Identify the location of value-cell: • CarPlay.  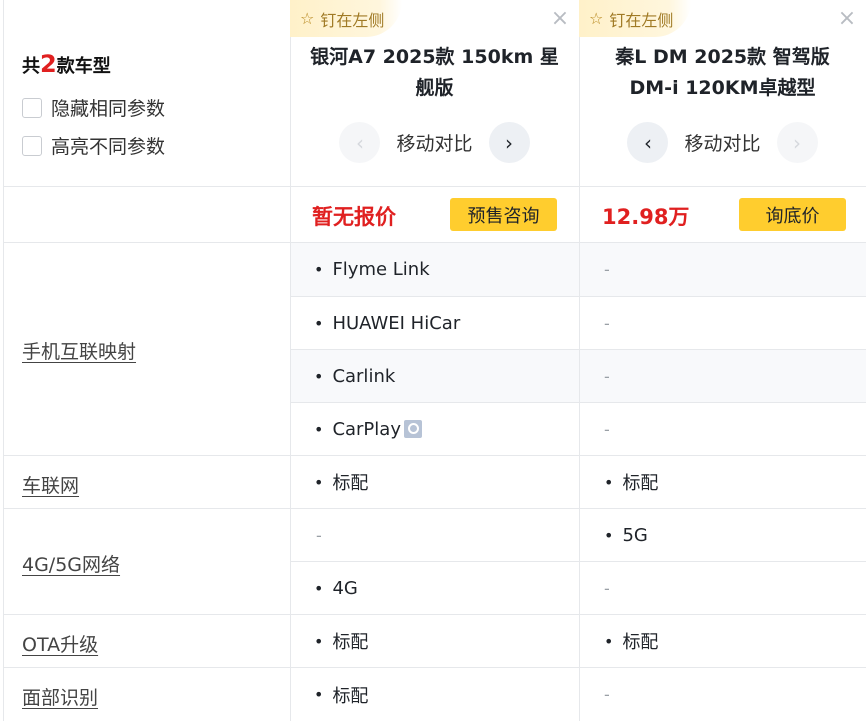
(435, 429).